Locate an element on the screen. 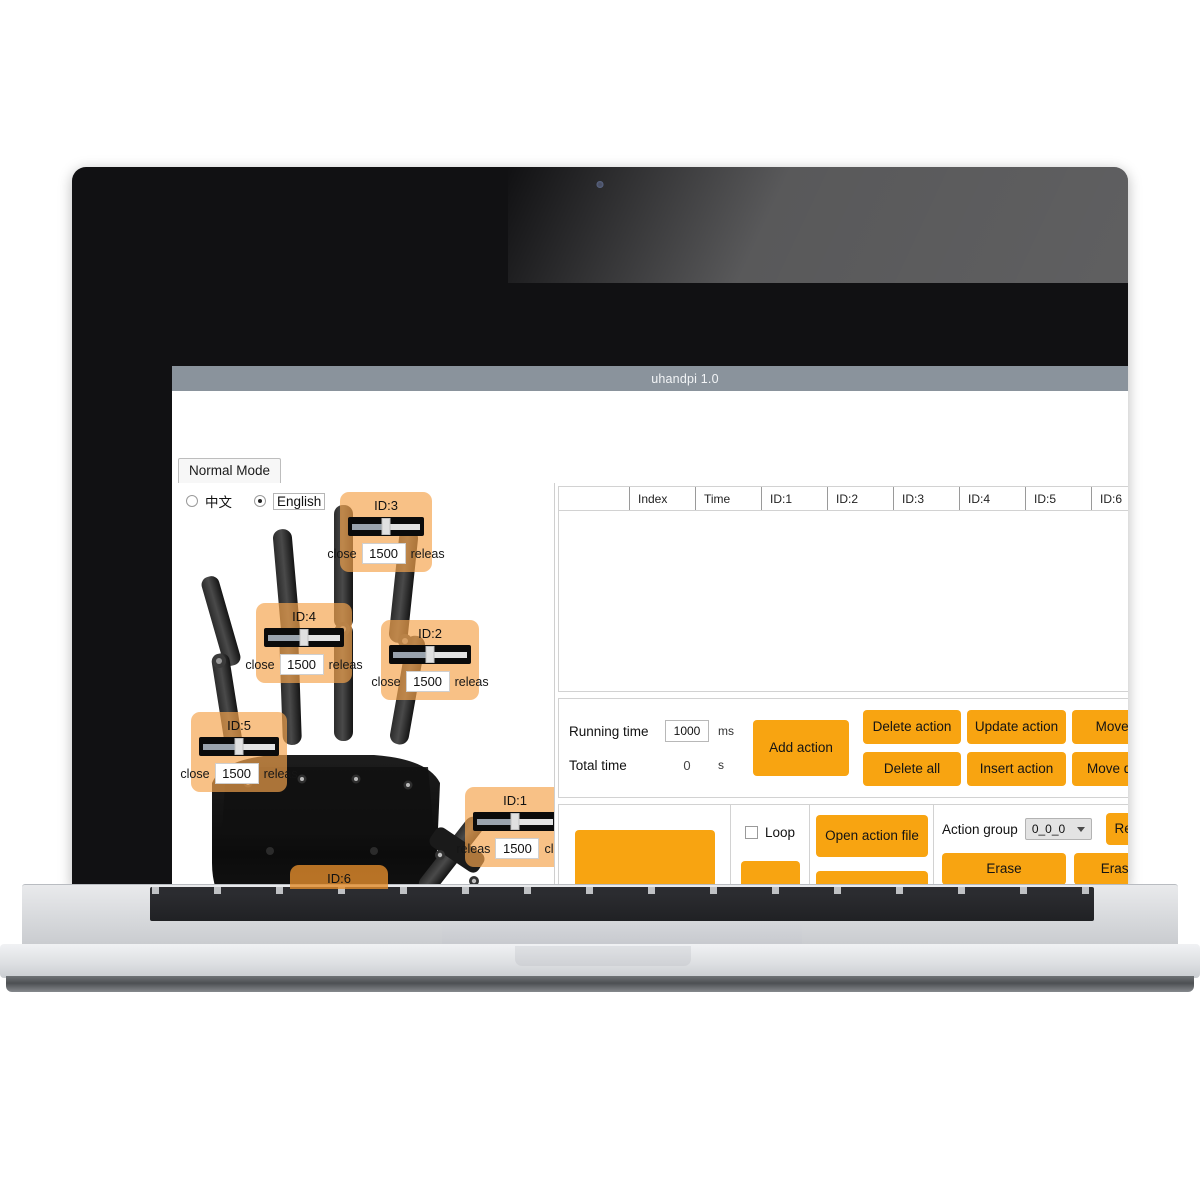 The image size is (1200, 1200). servo-slider-id1 is located at coordinates (513, 821).